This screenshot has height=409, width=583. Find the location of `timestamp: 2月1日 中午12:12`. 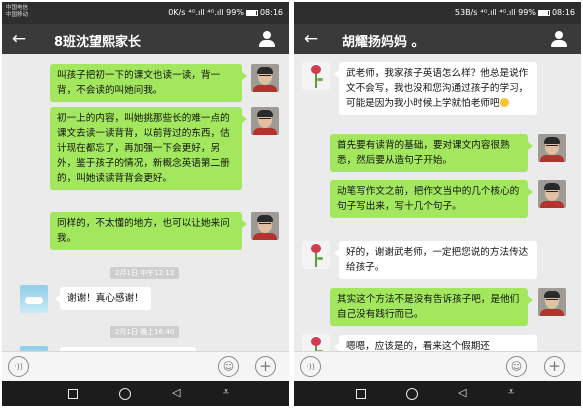

timestamp: 2月1日 中午12:12 is located at coordinates (145, 273).